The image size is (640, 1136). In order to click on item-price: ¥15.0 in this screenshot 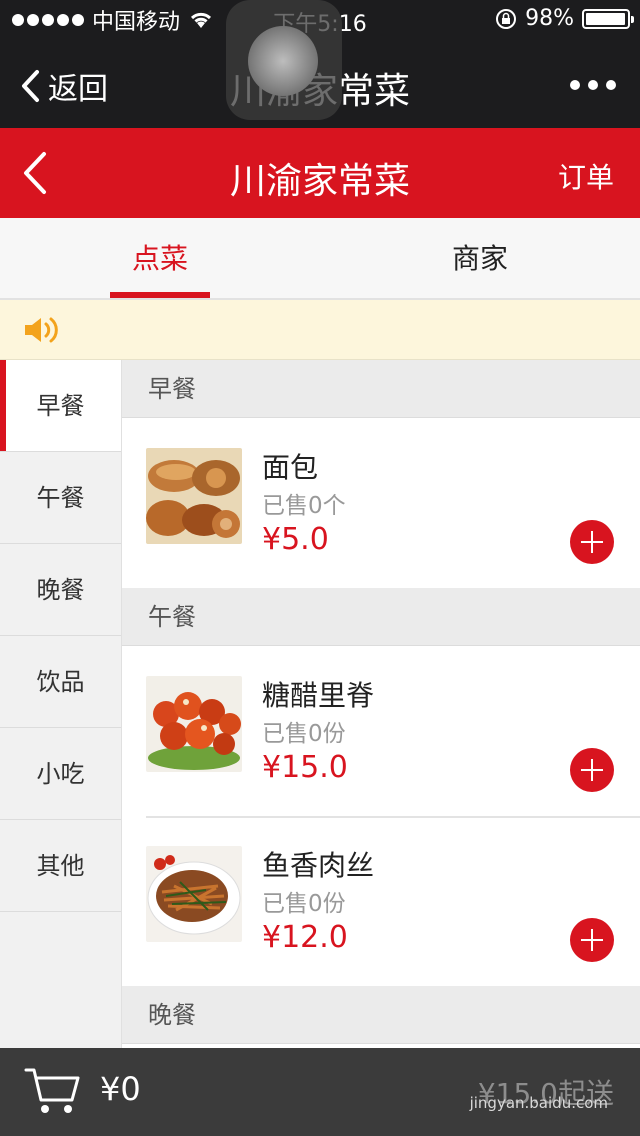, I will do `click(305, 767)`.